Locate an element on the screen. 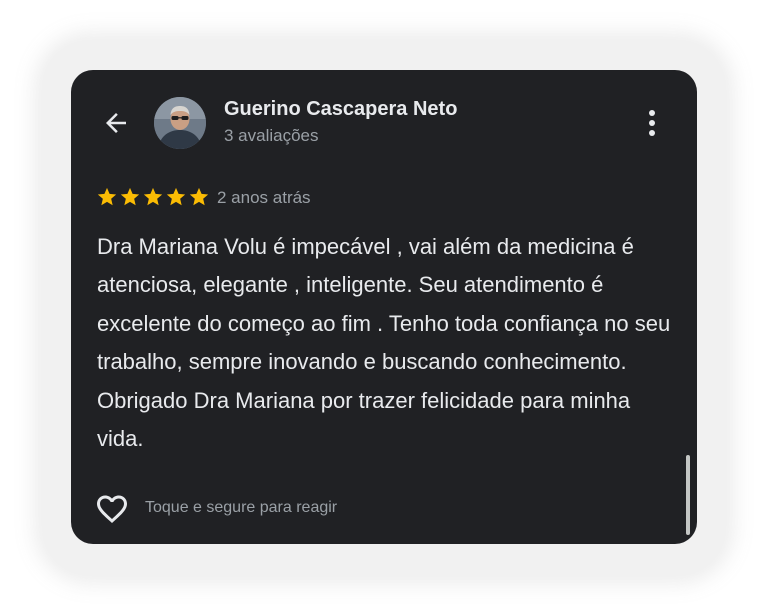 This screenshot has height=615, width=768. more-options-button is located at coordinates (652, 123).